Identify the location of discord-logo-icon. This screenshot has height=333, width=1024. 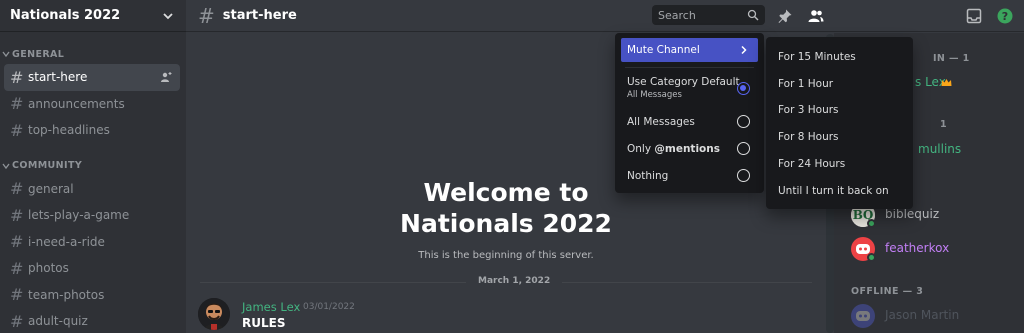
(863, 316).